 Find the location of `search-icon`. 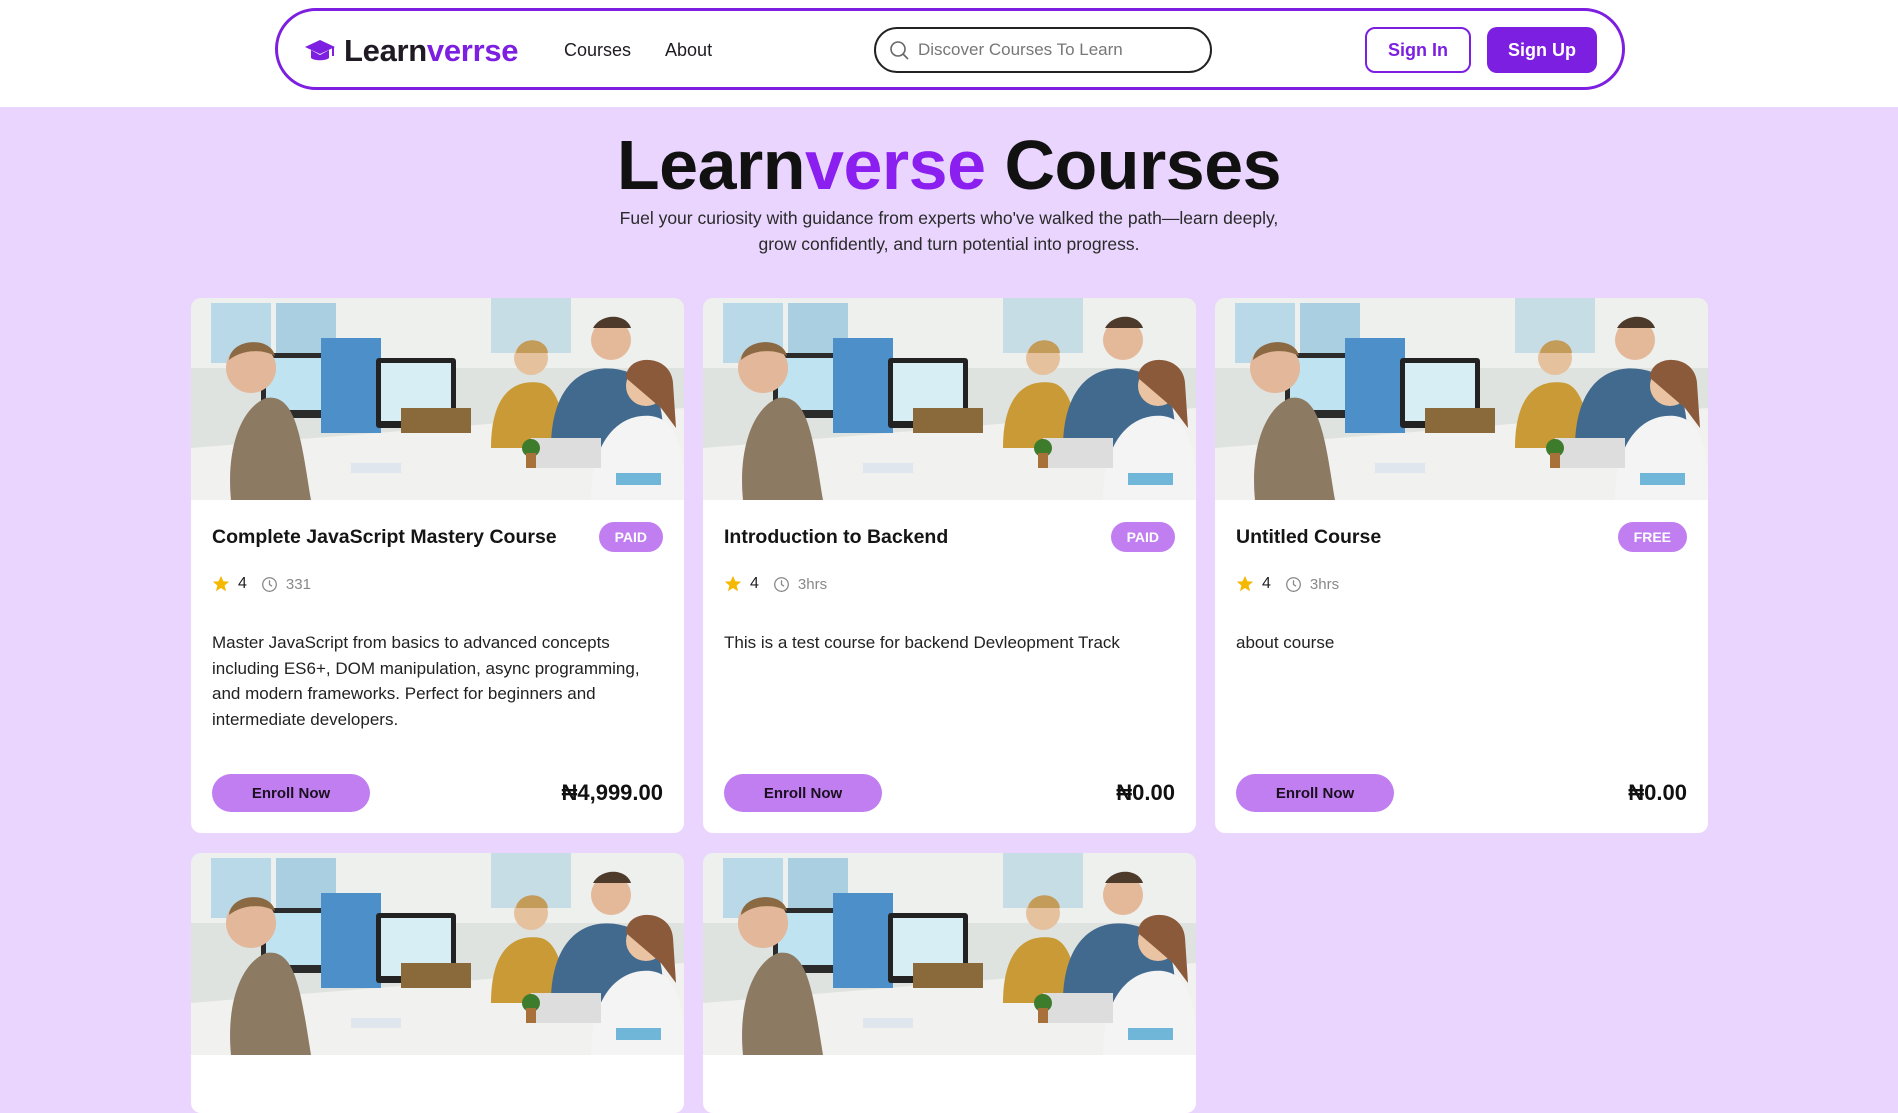

search-icon is located at coordinates (899, 50).